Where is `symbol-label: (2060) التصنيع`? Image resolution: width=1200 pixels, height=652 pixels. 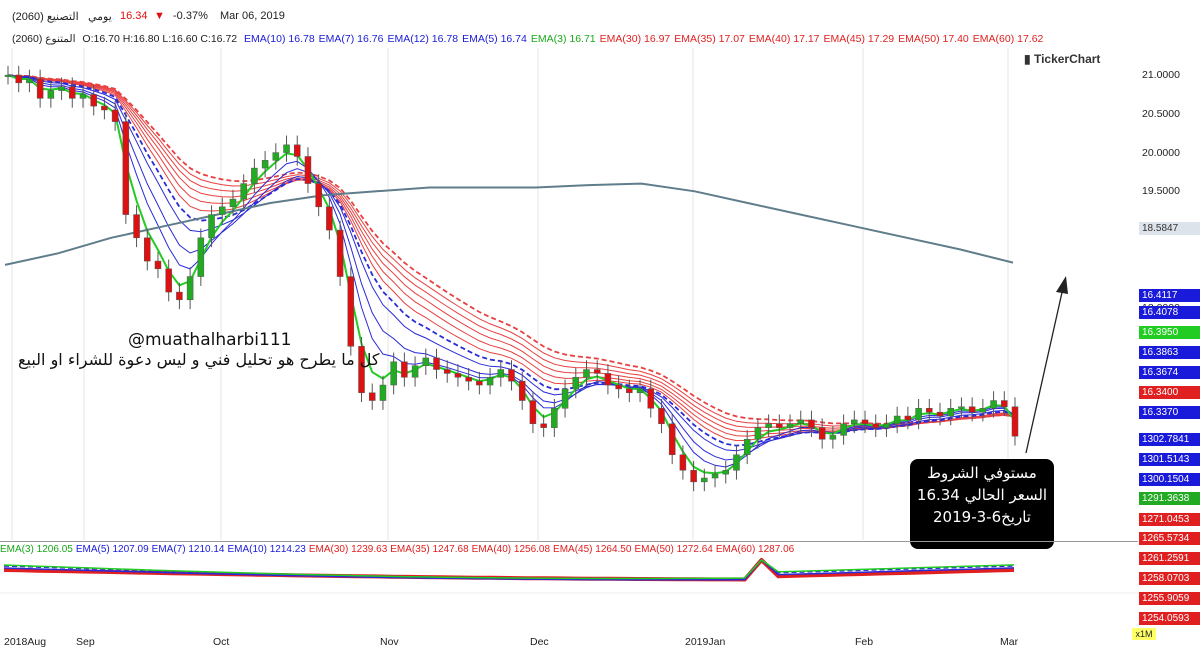 symbol-label: (2060) التصنيع is located at coordinates (45, 16).